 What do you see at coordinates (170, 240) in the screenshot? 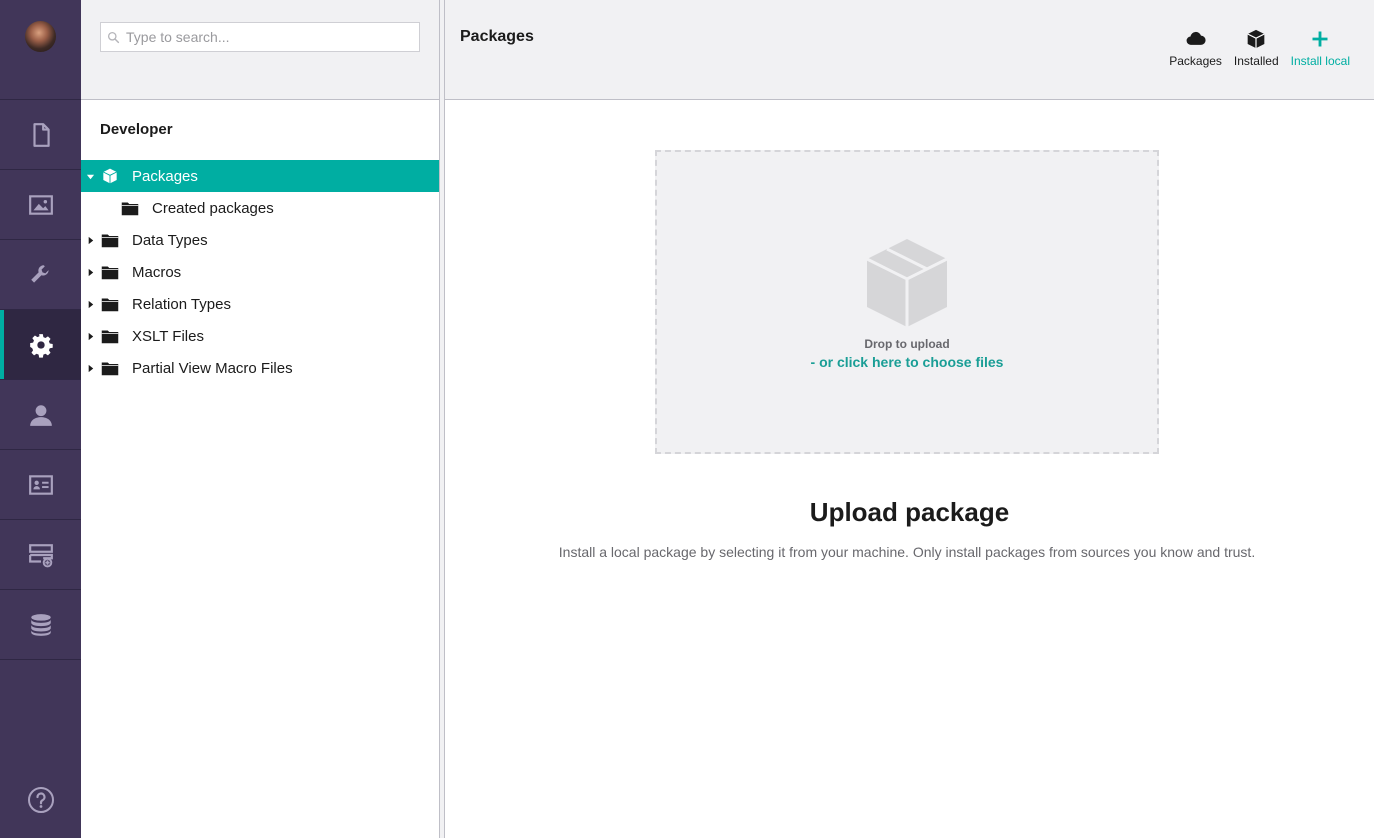
I see `tree-node-label: Data Types` at bounding box center [170, 240].